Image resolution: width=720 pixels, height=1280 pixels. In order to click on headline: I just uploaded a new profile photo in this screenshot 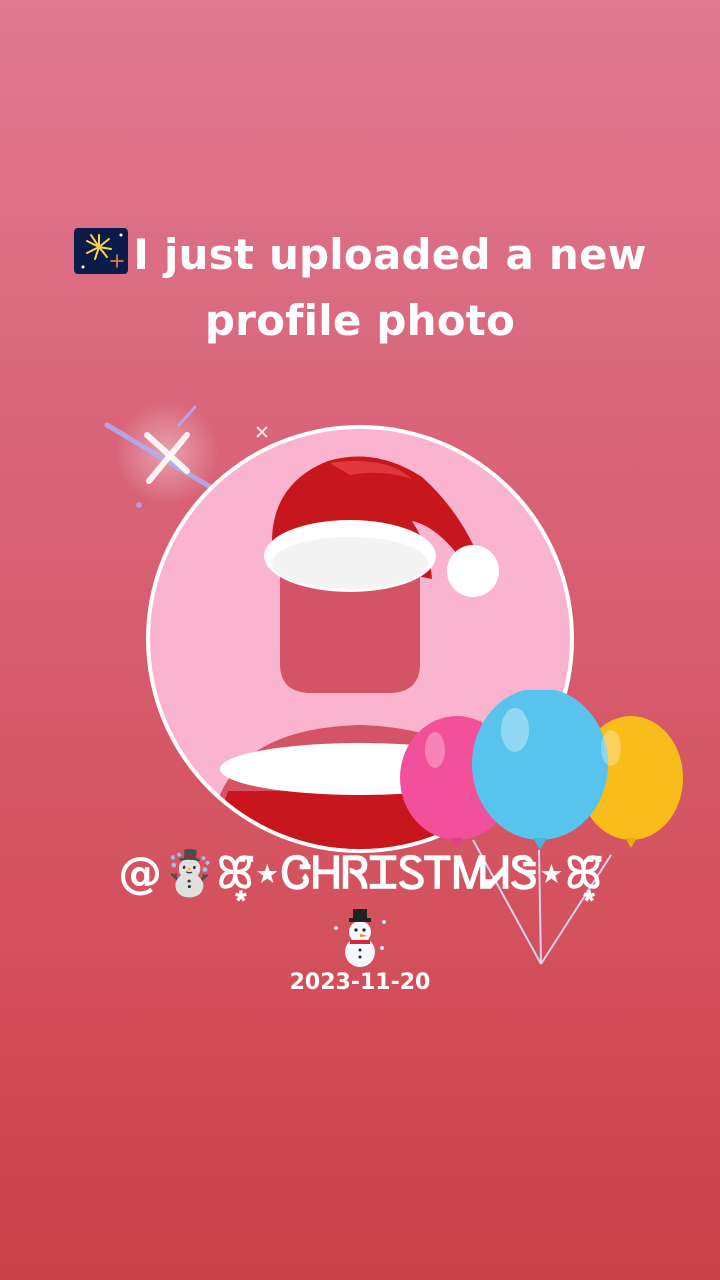, I will do `click(360, 288)`.